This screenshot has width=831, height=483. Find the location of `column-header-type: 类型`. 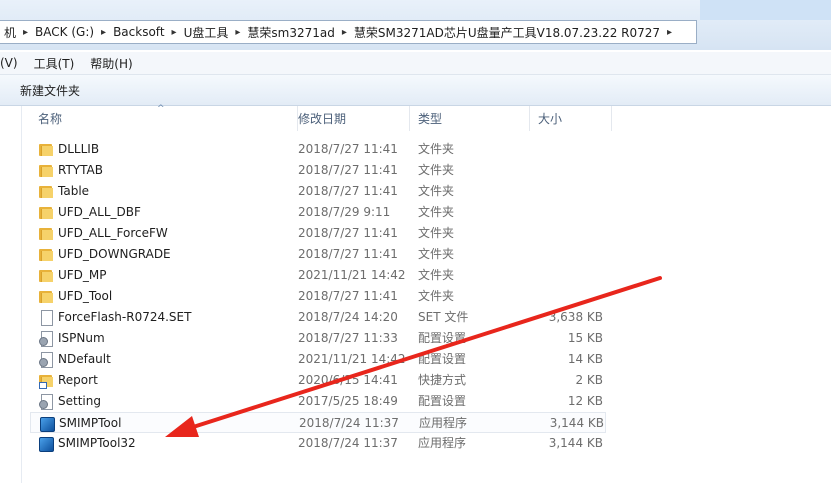

column-header-type: 类型 is located at coordinates (470, 118).